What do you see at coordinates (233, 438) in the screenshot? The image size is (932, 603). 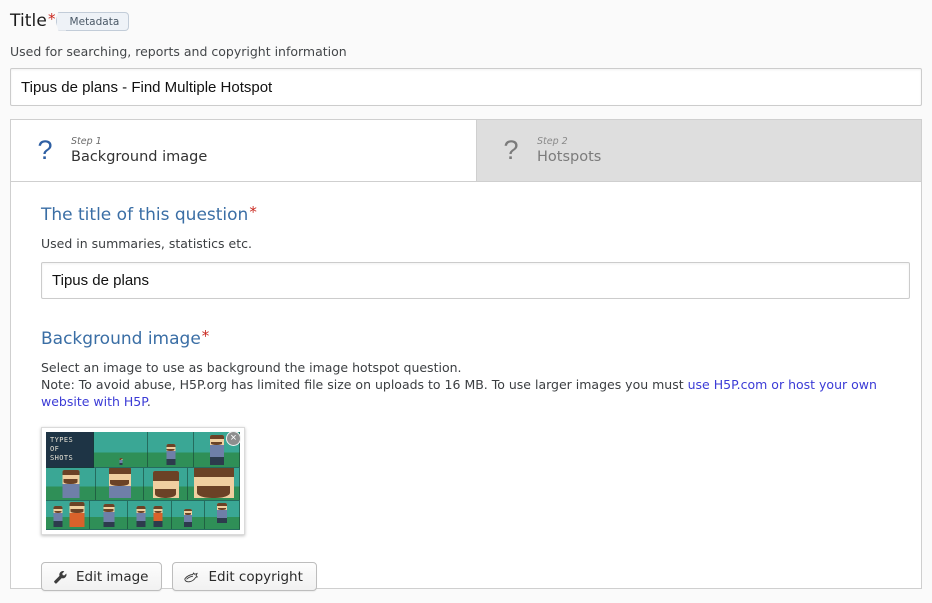 I see `remove-image-button: ×` at bounding box center [233, 438].